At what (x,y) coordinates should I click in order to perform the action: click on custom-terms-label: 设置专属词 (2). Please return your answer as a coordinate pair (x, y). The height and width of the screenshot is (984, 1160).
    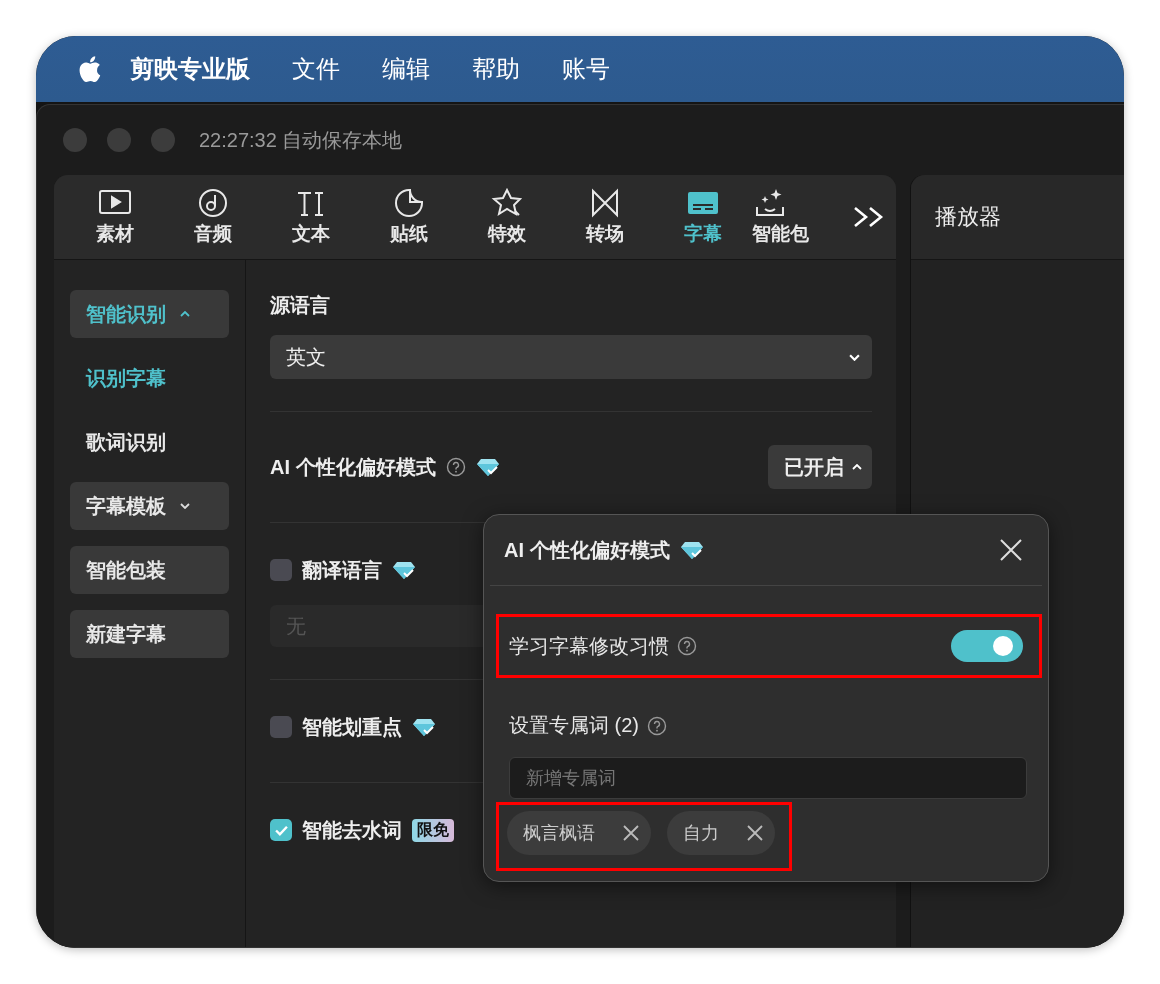
    Looking at the image, I should click on (574, 725).